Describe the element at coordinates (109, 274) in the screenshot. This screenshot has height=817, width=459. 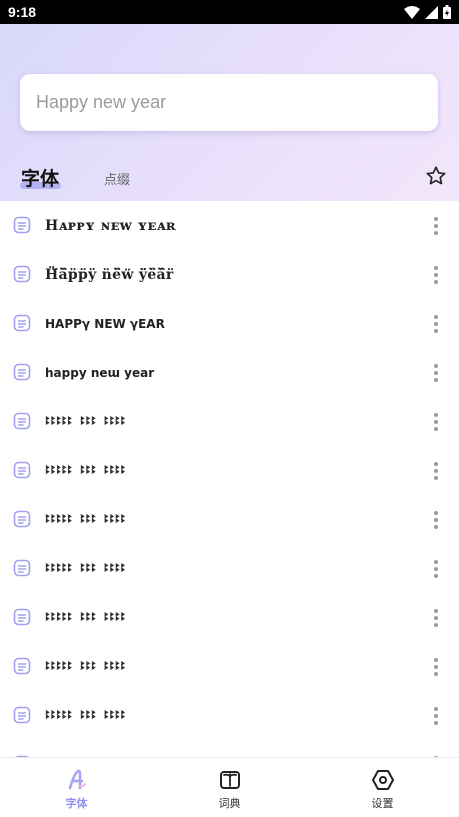
I see `list-item-text: Ḧ̈ä̈p̈p̈ÿ n̈ë̈ẅ ÿ̈ë̈ä̈r̈` at that location.